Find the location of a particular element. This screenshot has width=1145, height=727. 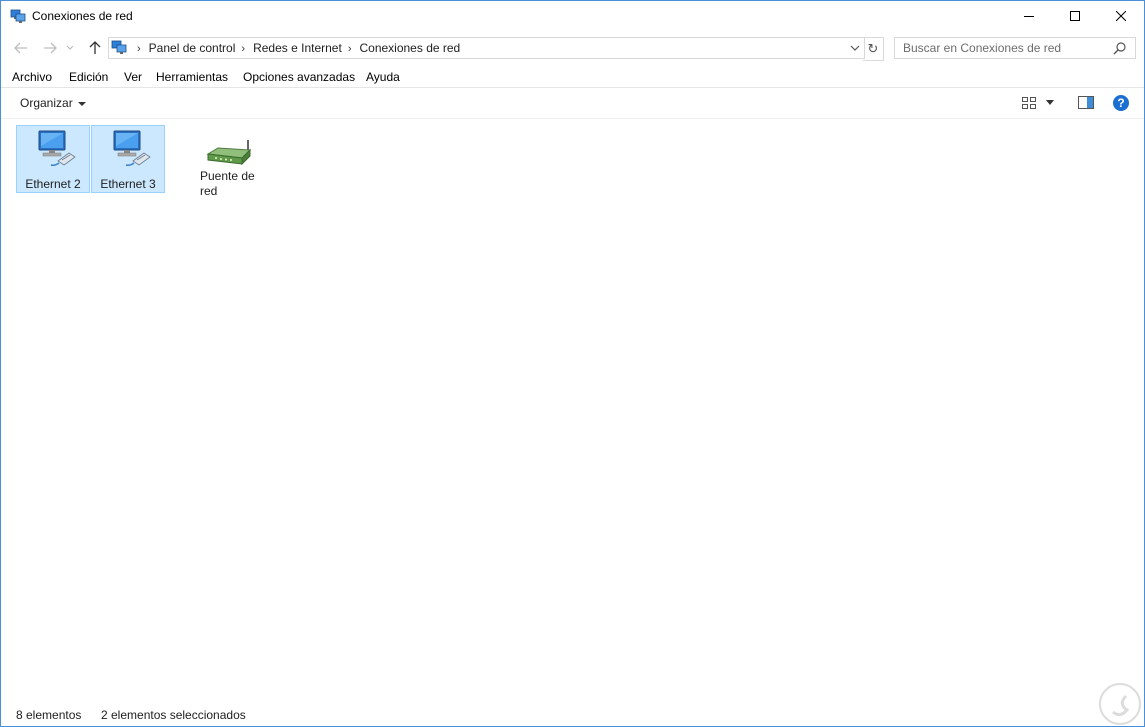

maximize-icon is located at coordinates (1075, 16).